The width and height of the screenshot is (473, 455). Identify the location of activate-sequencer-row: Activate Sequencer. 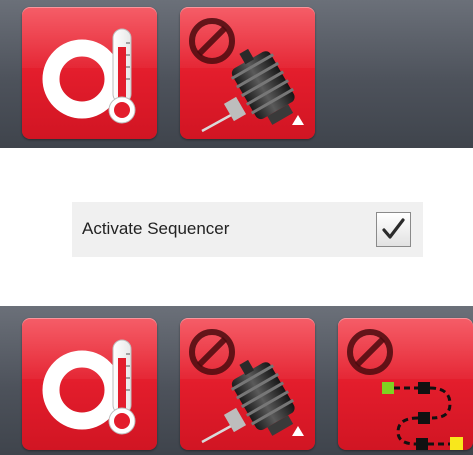
(247, 229).